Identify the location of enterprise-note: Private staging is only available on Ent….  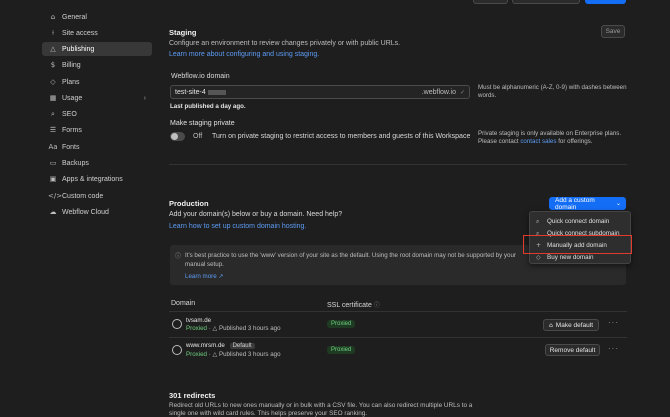
(550, 133).